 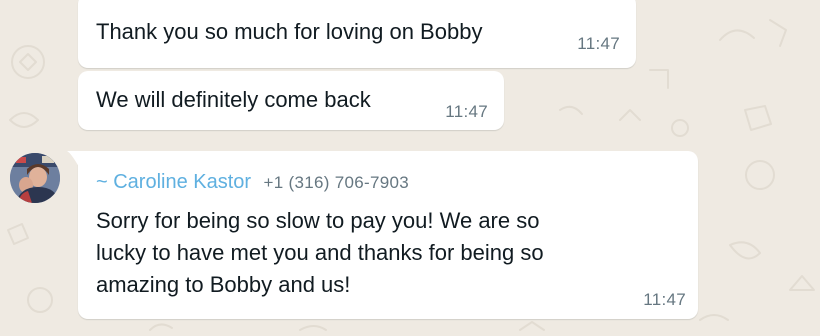 What do you see at coordinates (73, 159) in the screenshot?
I see `bubble-tail` at bounding box center [73, 159].